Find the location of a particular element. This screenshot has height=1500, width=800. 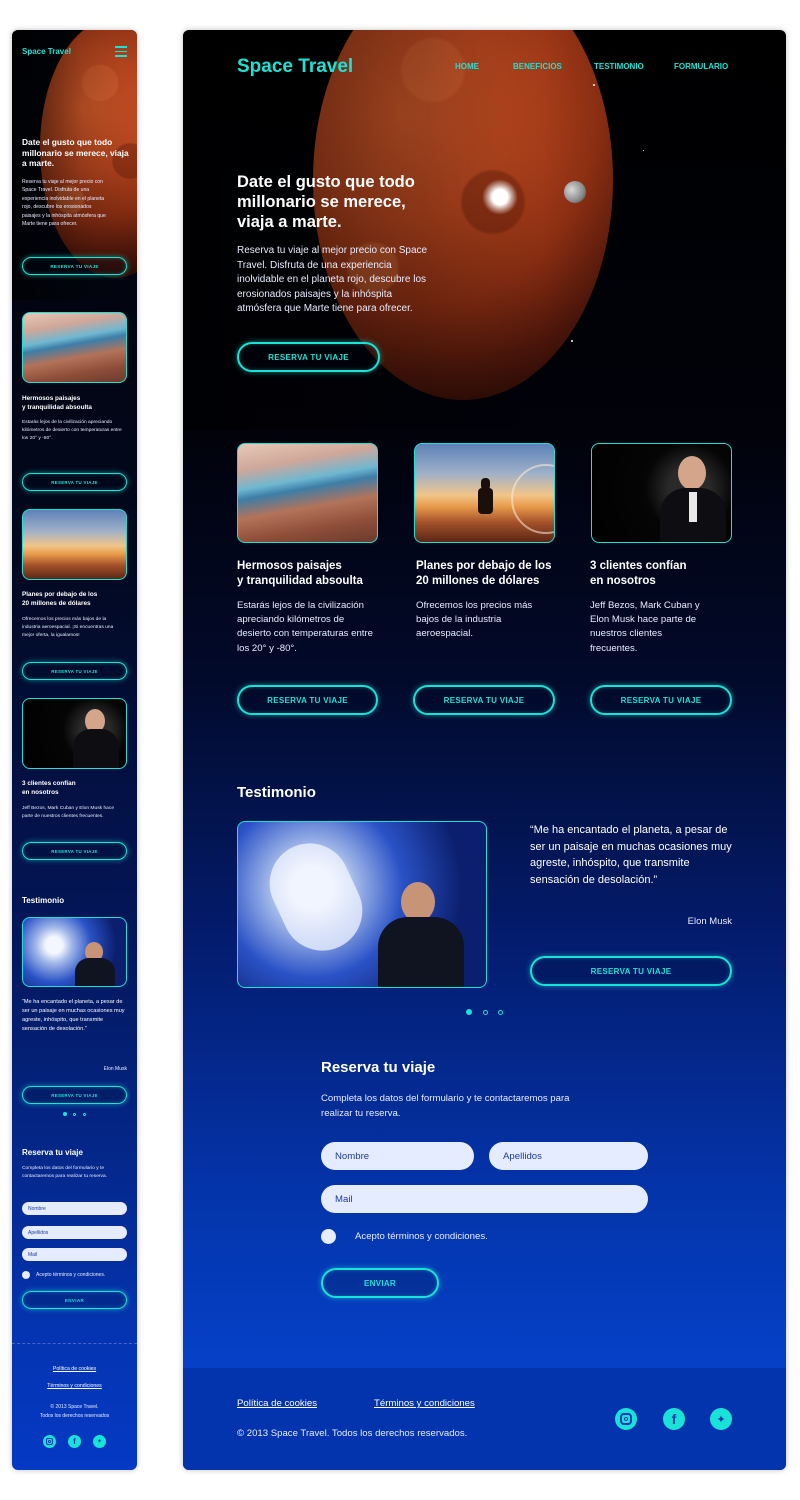

testimonial-cta: RESERVA TU VIAJE is located at coordinates (631, 971).